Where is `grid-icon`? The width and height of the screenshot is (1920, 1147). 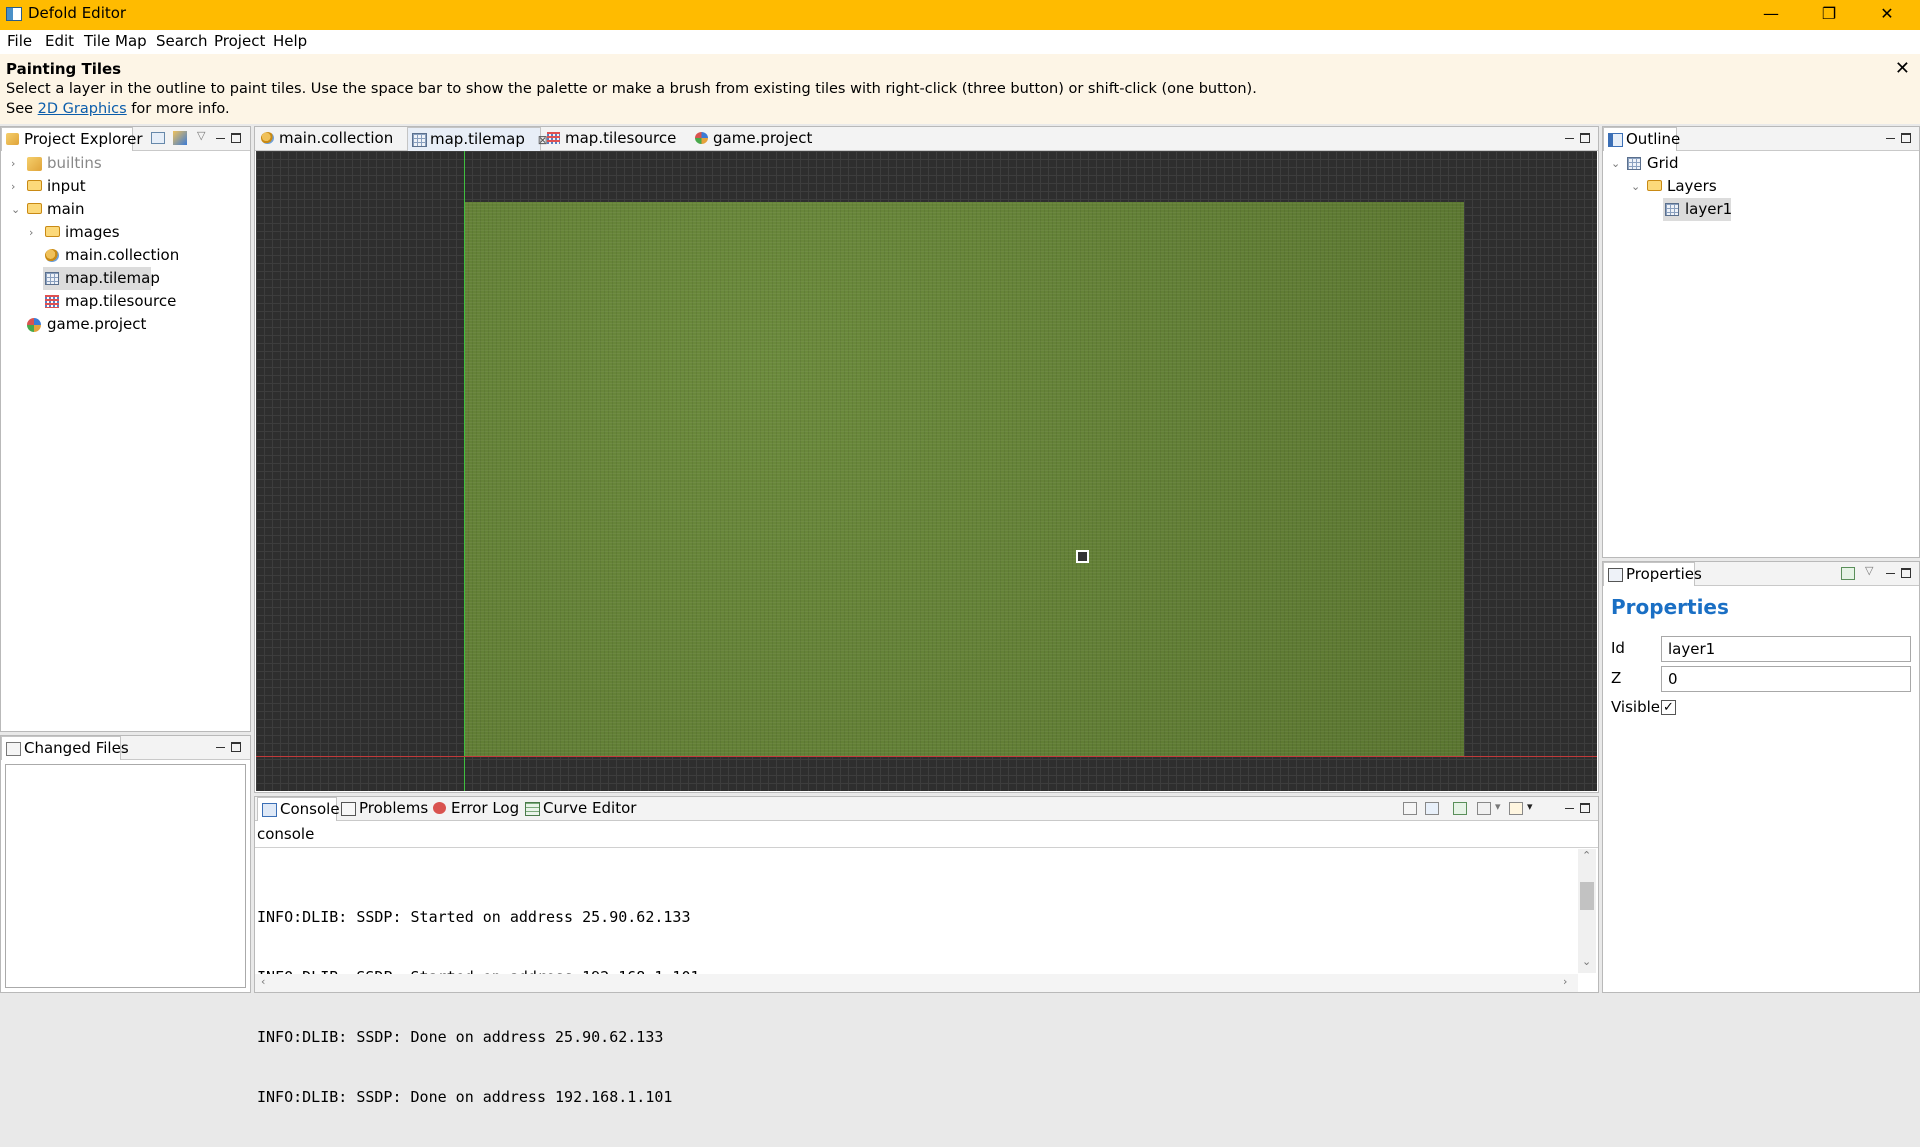
grid-icon is located at coordinates (1634, 163).